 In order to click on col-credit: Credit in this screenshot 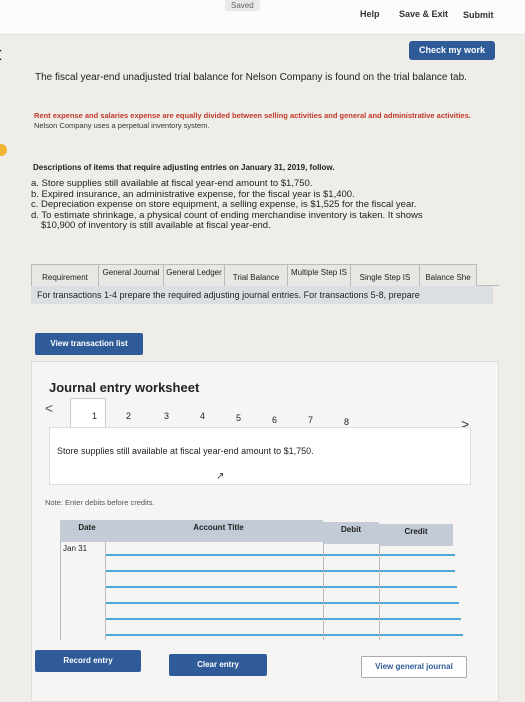, I will do `click(416, 535)`.